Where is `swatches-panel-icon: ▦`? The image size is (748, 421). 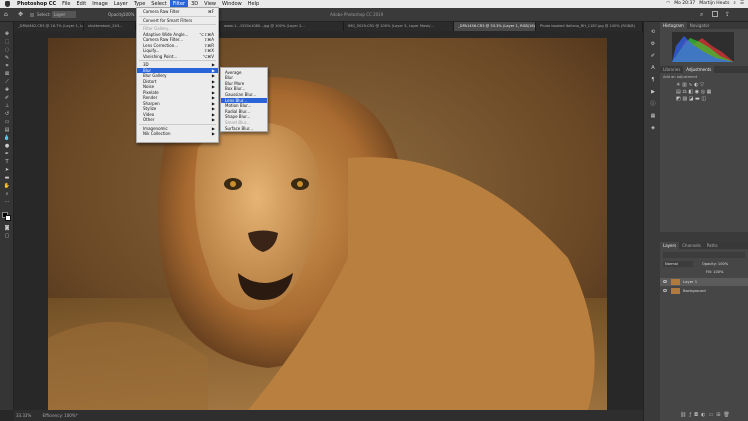 swatches-panel-icon: ▦ is located at coordinates (653, 116).